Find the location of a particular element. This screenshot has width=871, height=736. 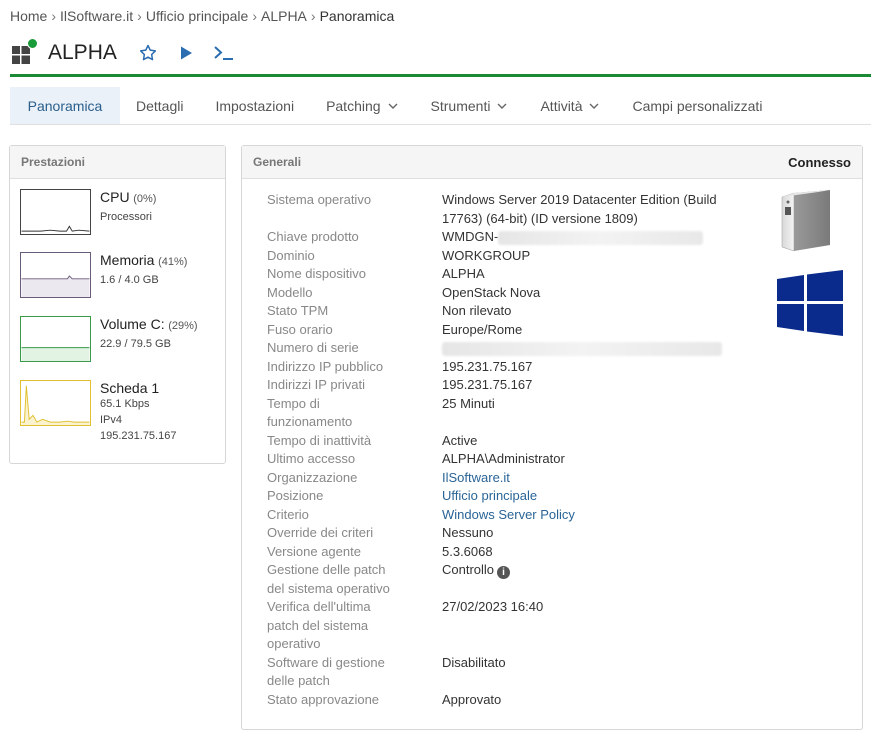

info-value: 195.231.75.167 is located at coordinates (487, 366).